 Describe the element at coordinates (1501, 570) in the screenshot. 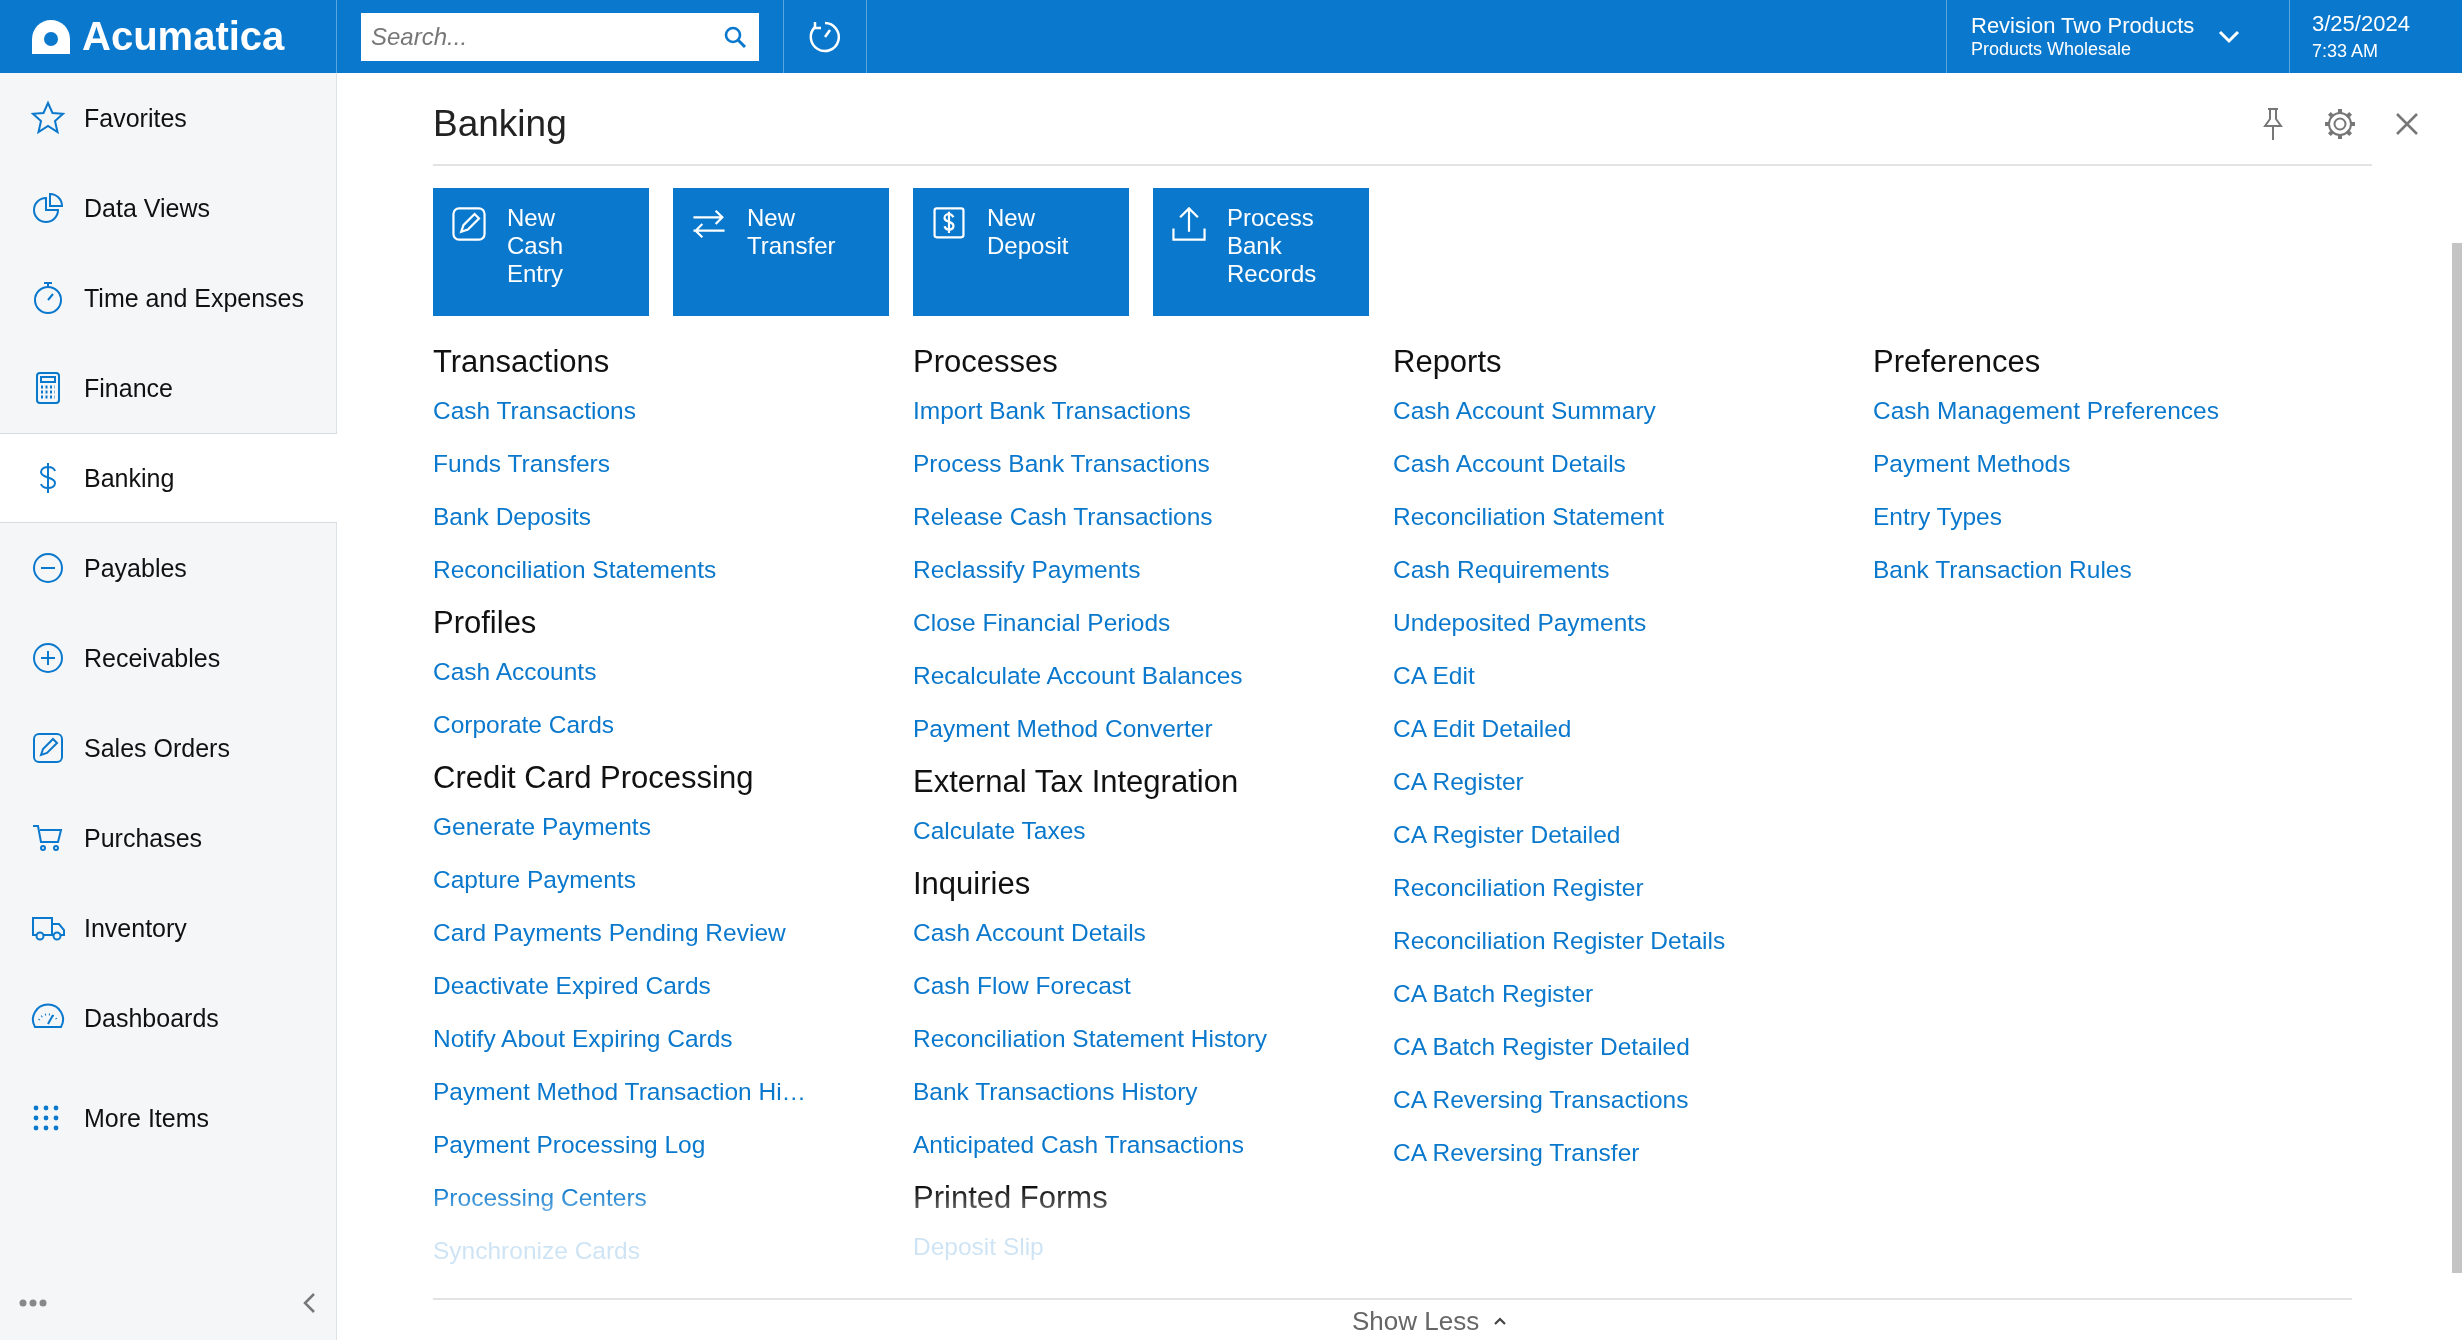

I see `menu-link: Cash Requirements` at that location.